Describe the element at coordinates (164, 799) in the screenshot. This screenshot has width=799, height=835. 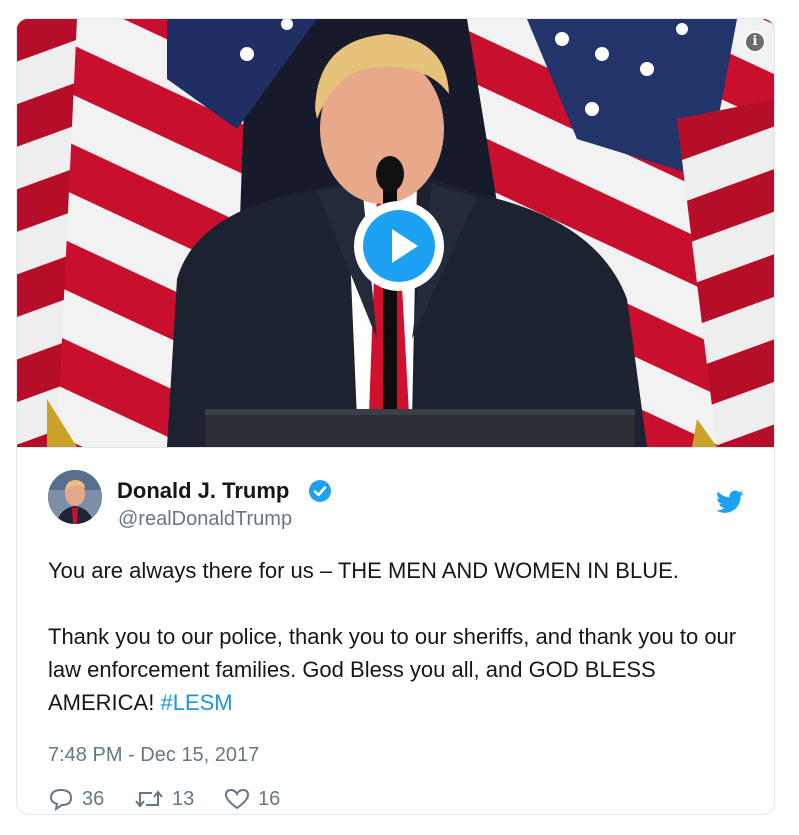
I see `retweet-button: 13` at that location.